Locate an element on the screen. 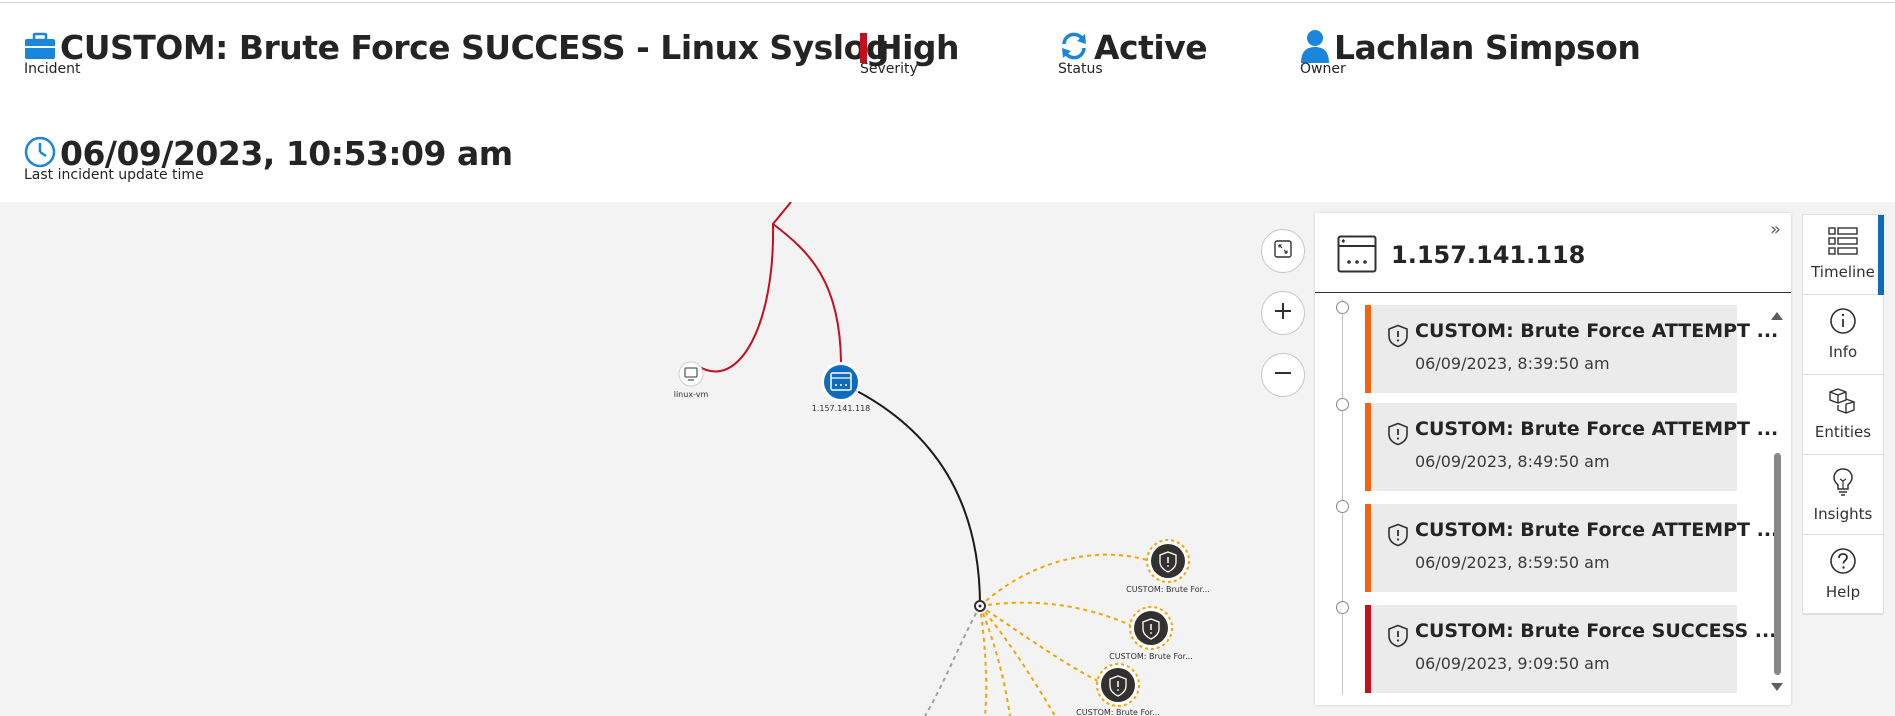 This screenshot has width=1895, height=716. timeline-icon is located at coordinates (1843, 243).